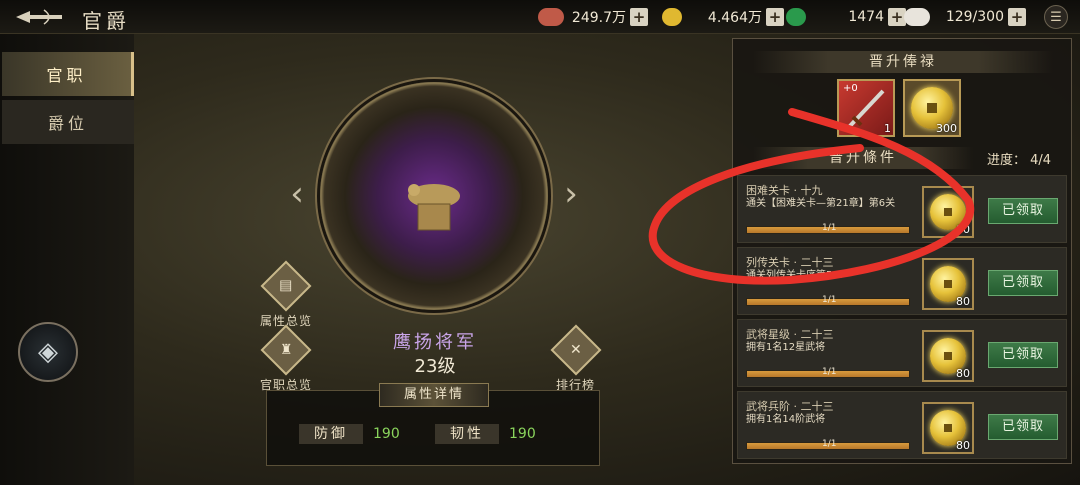 This screenshot has height=485, width=1080. Describe the element at coordinates (286, 286) in the screenshot. I see `scroll-icon: ▤` at that location.